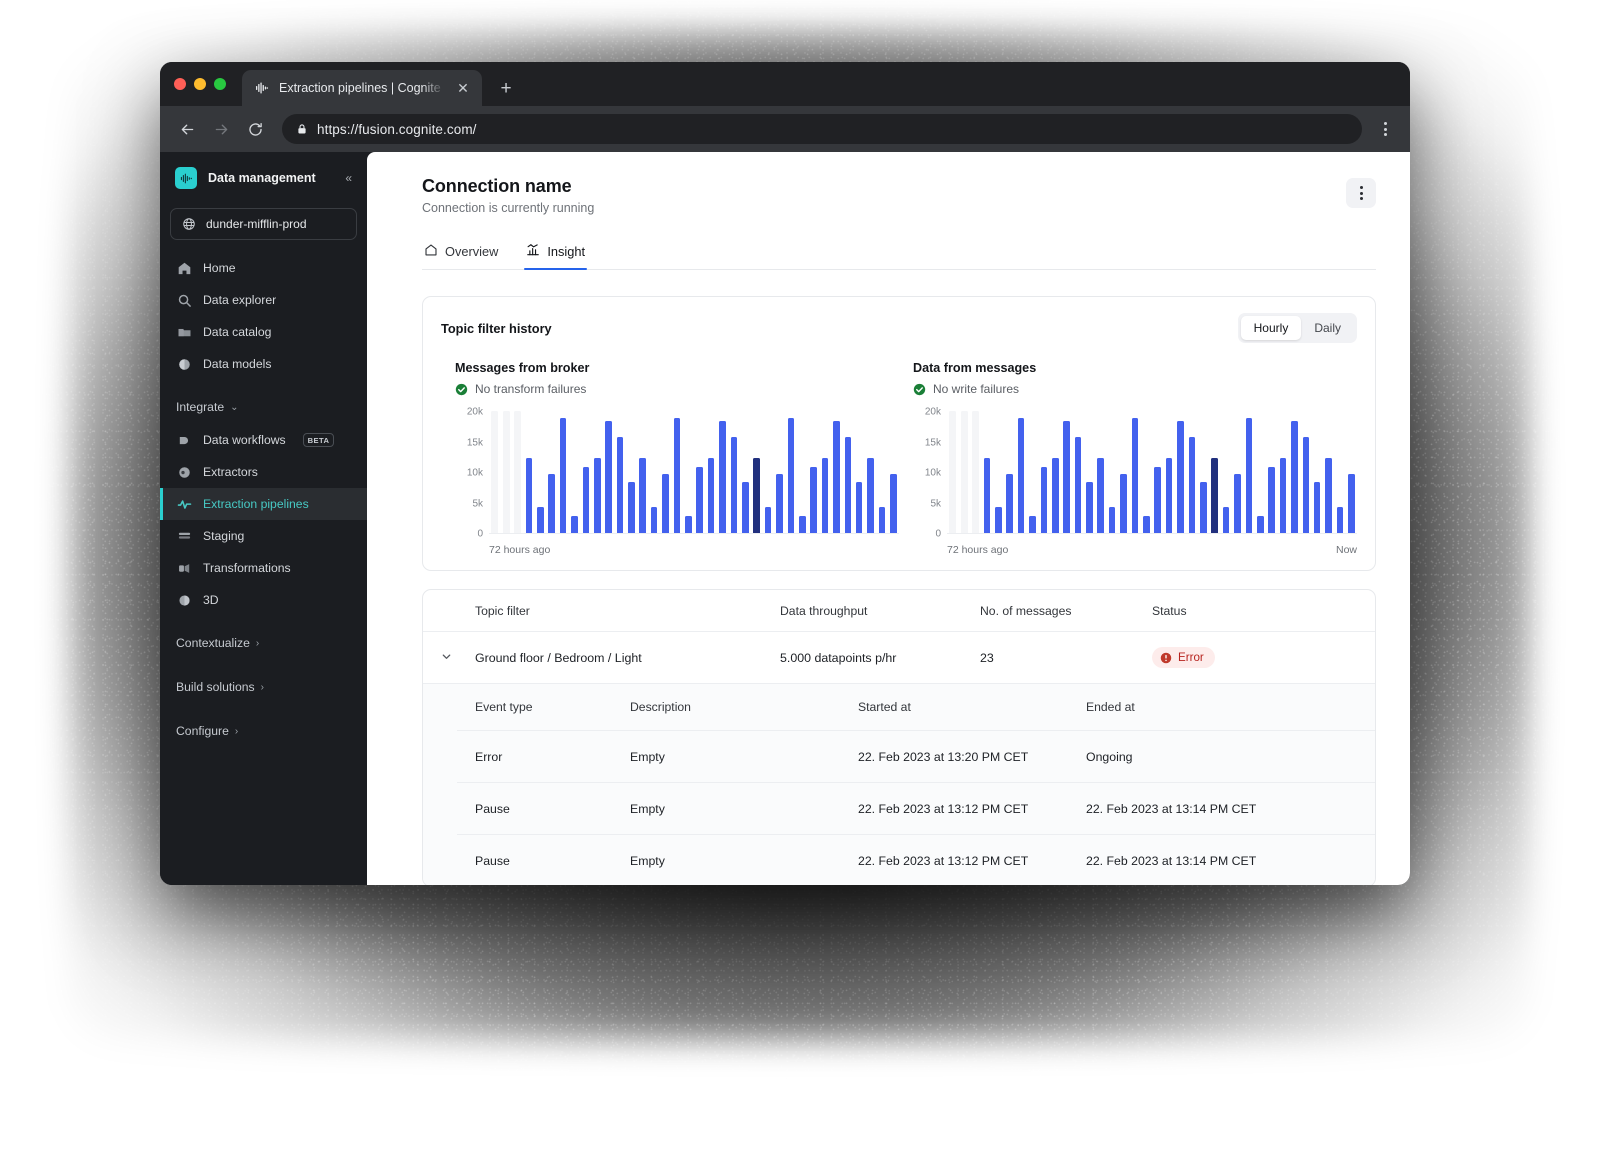 Image resolution: width=1600 pixels, height=1161 pixels. What do you see at coordinates (263, 504) in the screenshot?
I see `sidebar-item-extraction-pipelines: Extraction pipelines` at bounding box center [263, 504].